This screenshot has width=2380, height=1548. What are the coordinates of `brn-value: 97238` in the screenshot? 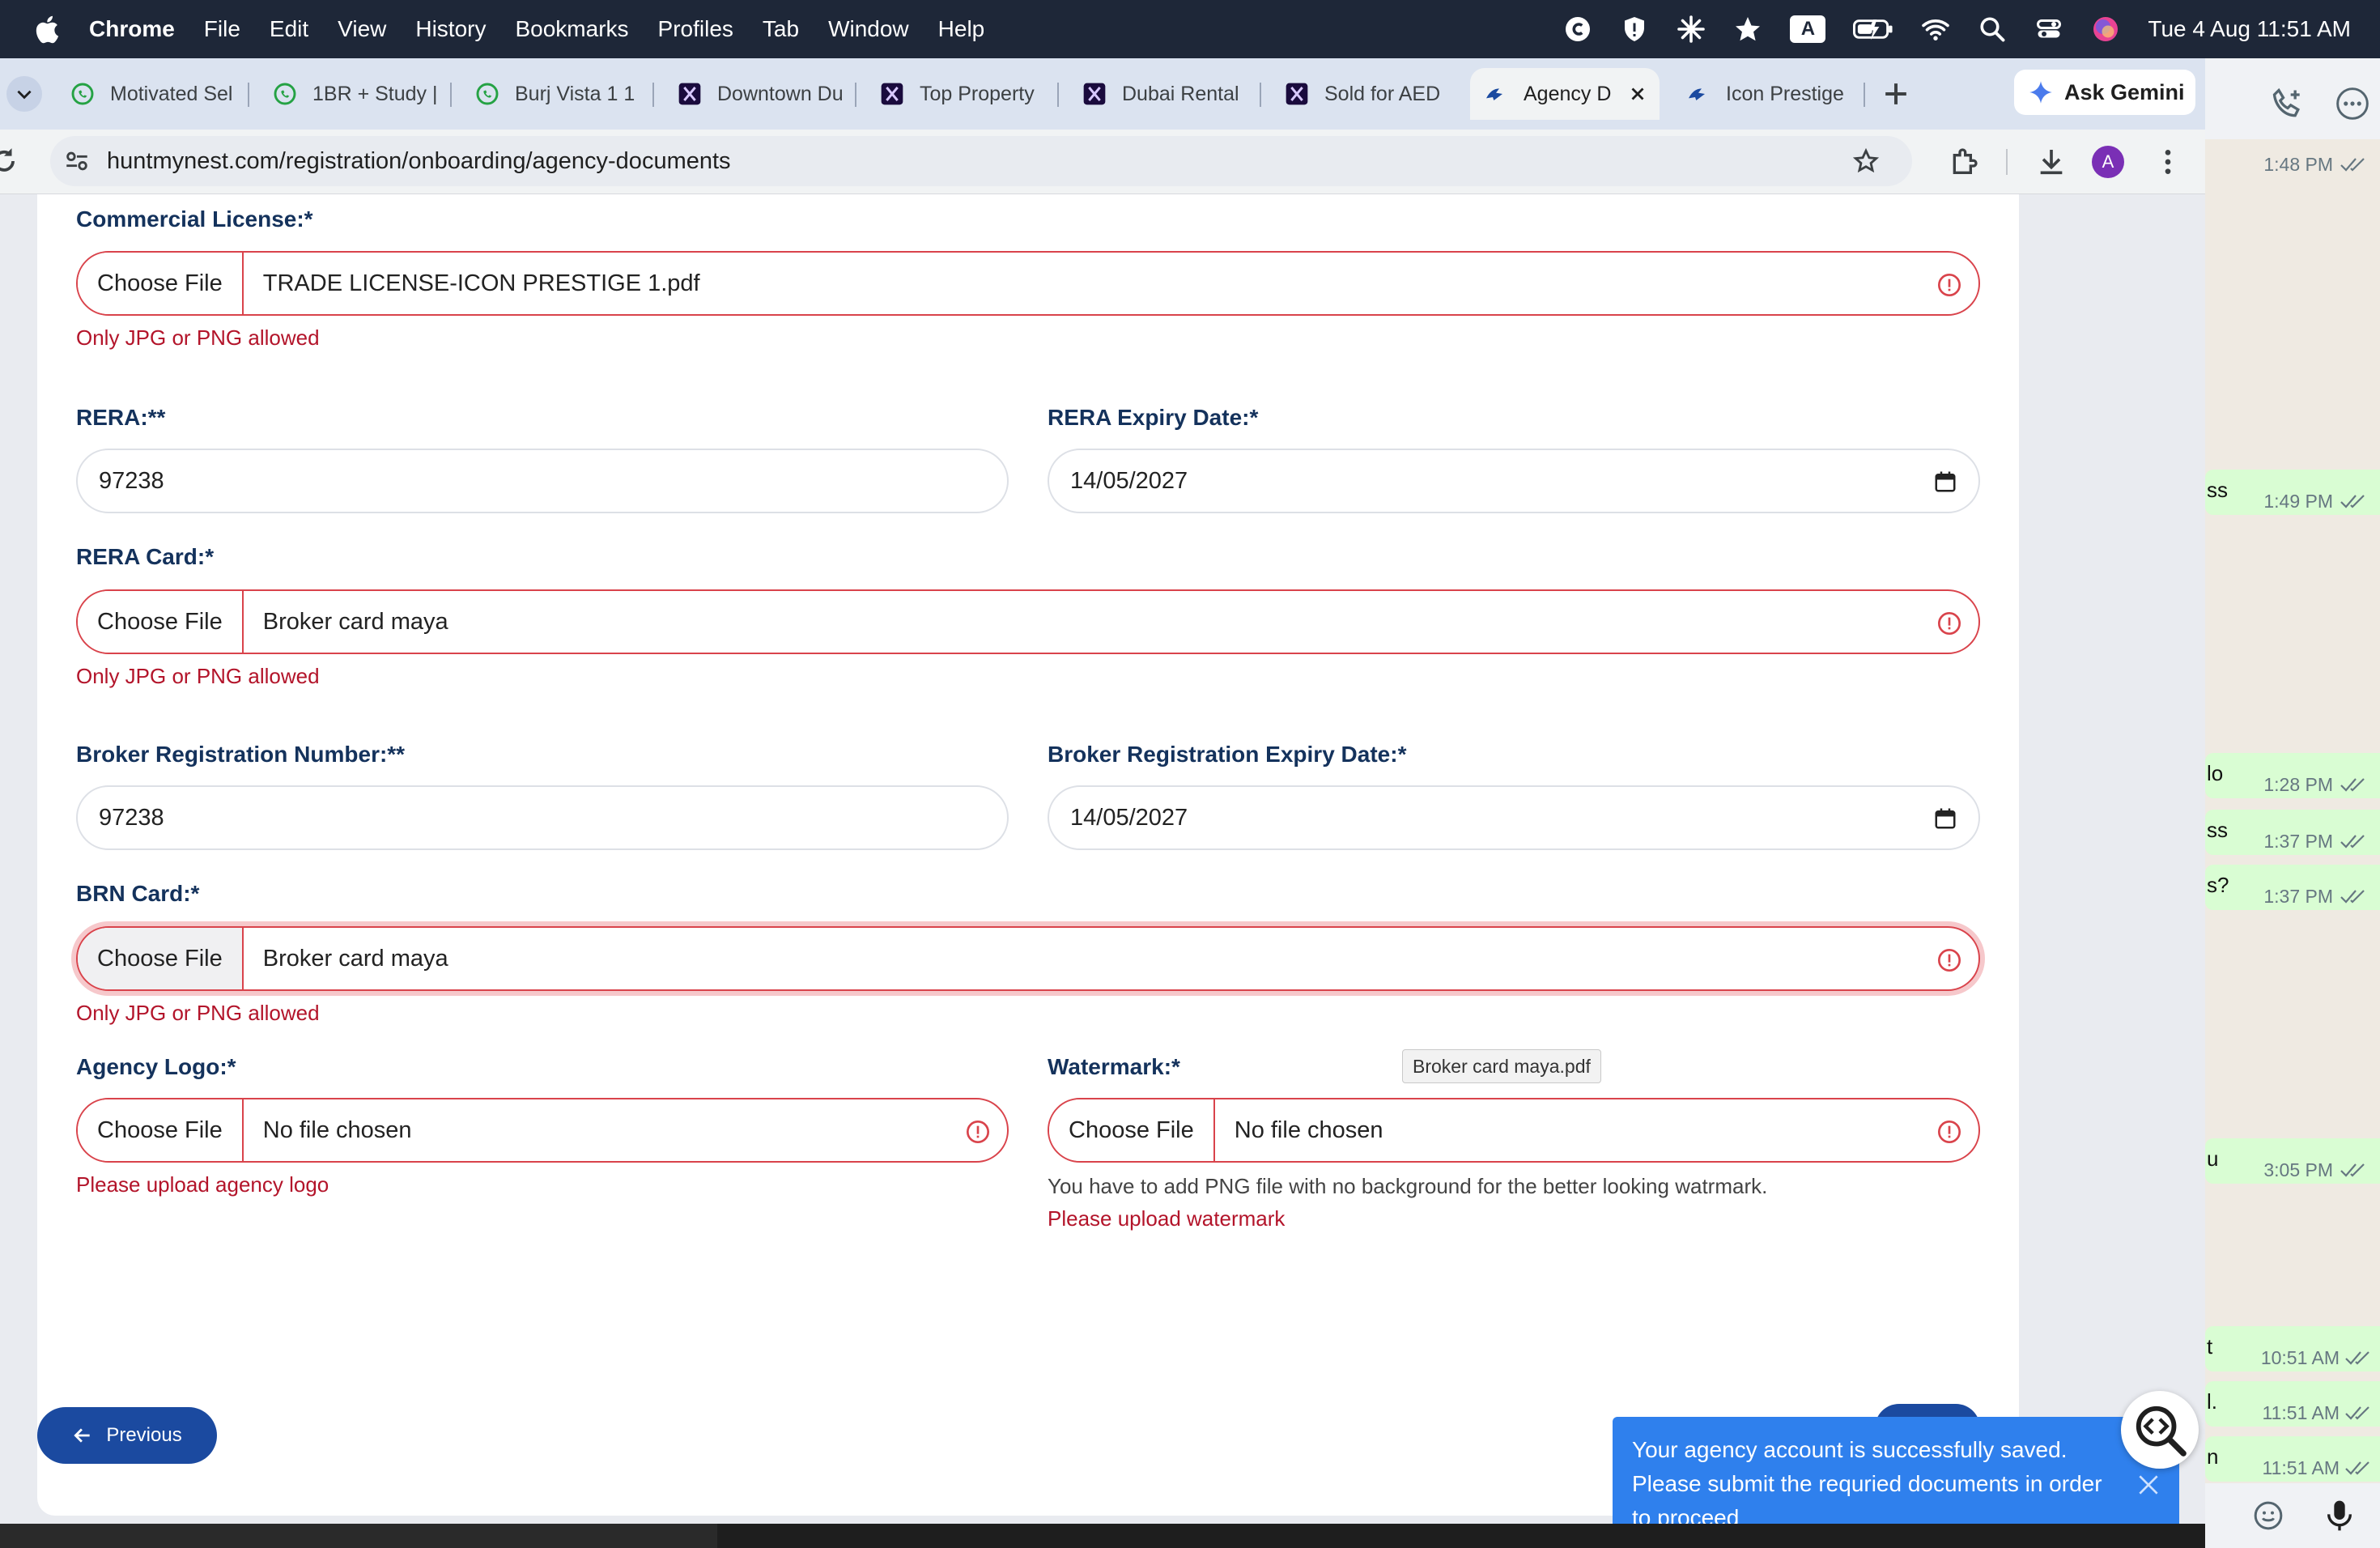 It's located at (131, 818).